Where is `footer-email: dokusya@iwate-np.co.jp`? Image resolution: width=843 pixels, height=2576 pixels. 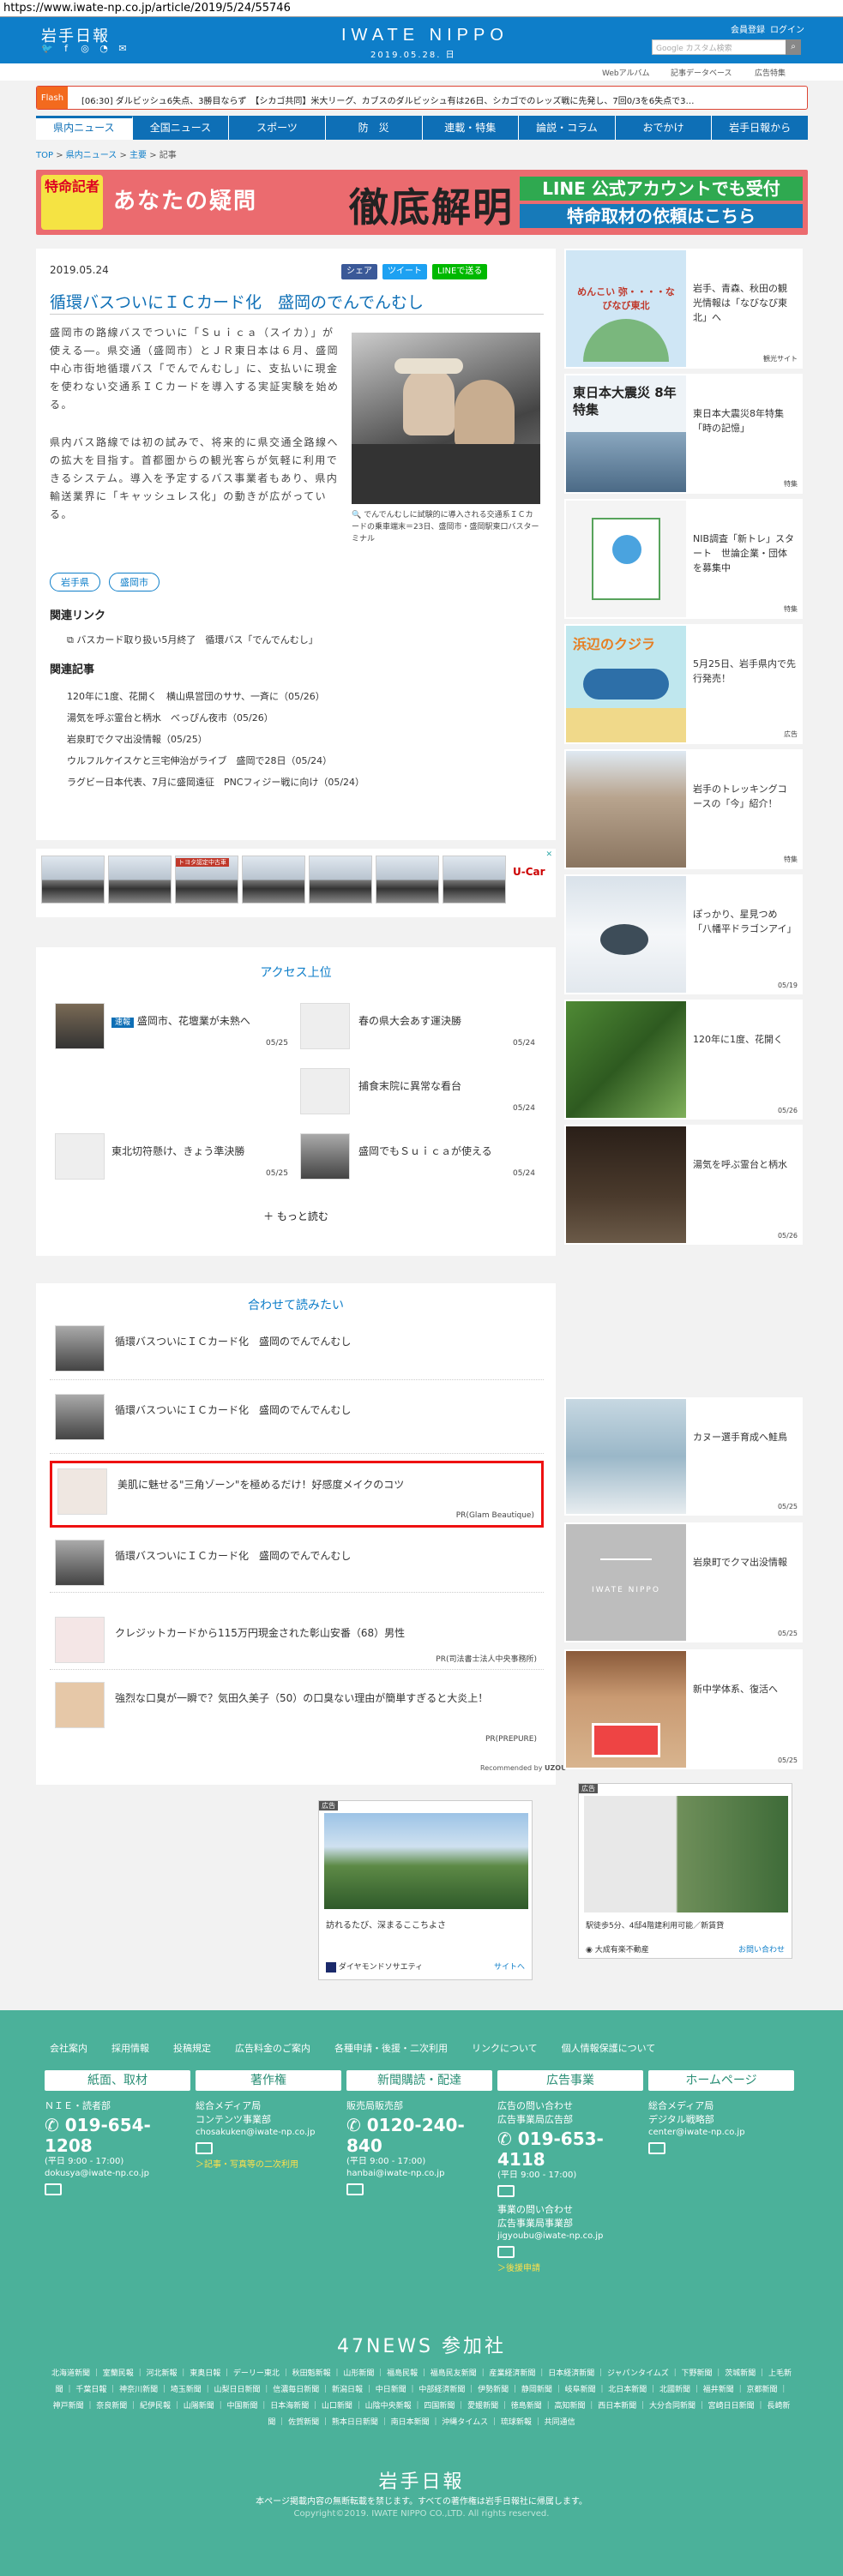 footer-email: dokusya@iwate-np.co.jp is located at coordinates (117, 2174).